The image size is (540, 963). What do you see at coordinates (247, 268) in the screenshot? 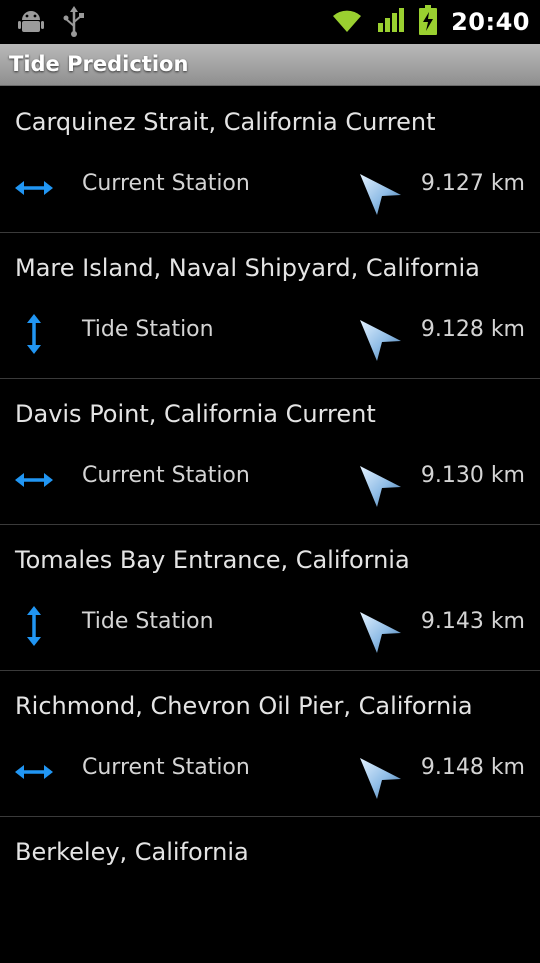
I see `station-name: Mare Island, Naval Shipyard, California` at bounding box center [247, 268].